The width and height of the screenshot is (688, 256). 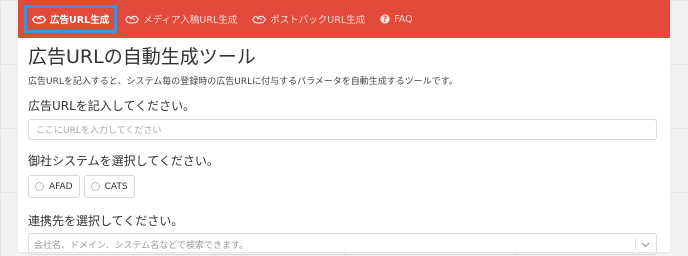 I want to click on radio-afad: AFAD, so click(x=54, y=186).